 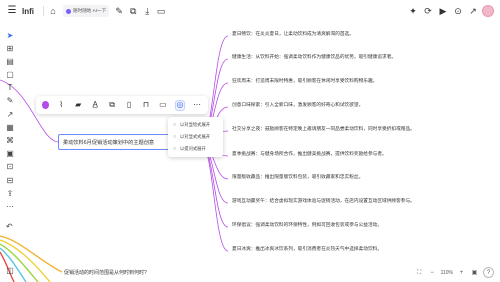 What do you see at coordinates (10, 141) in the screenshot?
I see `mindmap-icon: ⌘` at bounding box center [10, 141].